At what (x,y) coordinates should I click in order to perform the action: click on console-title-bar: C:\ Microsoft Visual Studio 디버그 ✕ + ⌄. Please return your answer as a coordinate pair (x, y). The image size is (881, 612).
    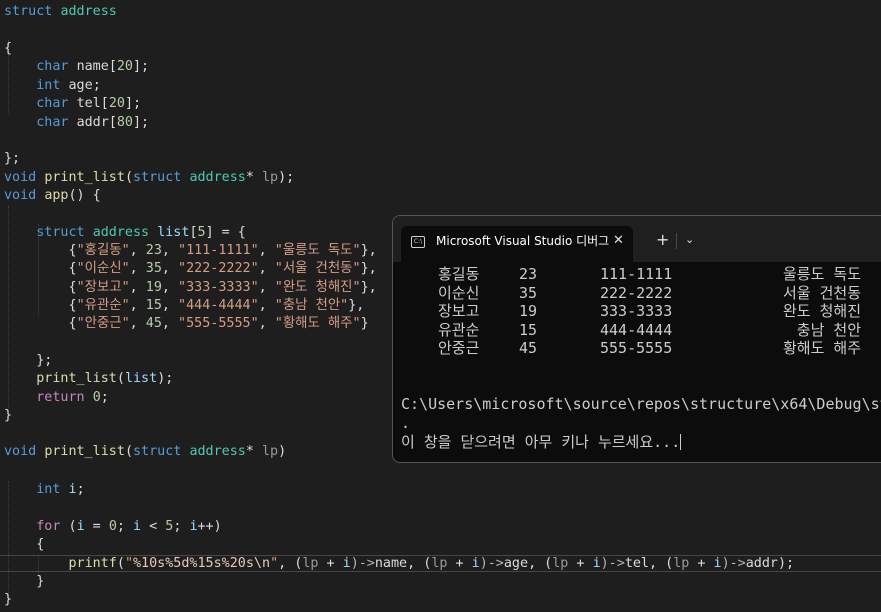
    Looking at the image, I should click on (637, 239).